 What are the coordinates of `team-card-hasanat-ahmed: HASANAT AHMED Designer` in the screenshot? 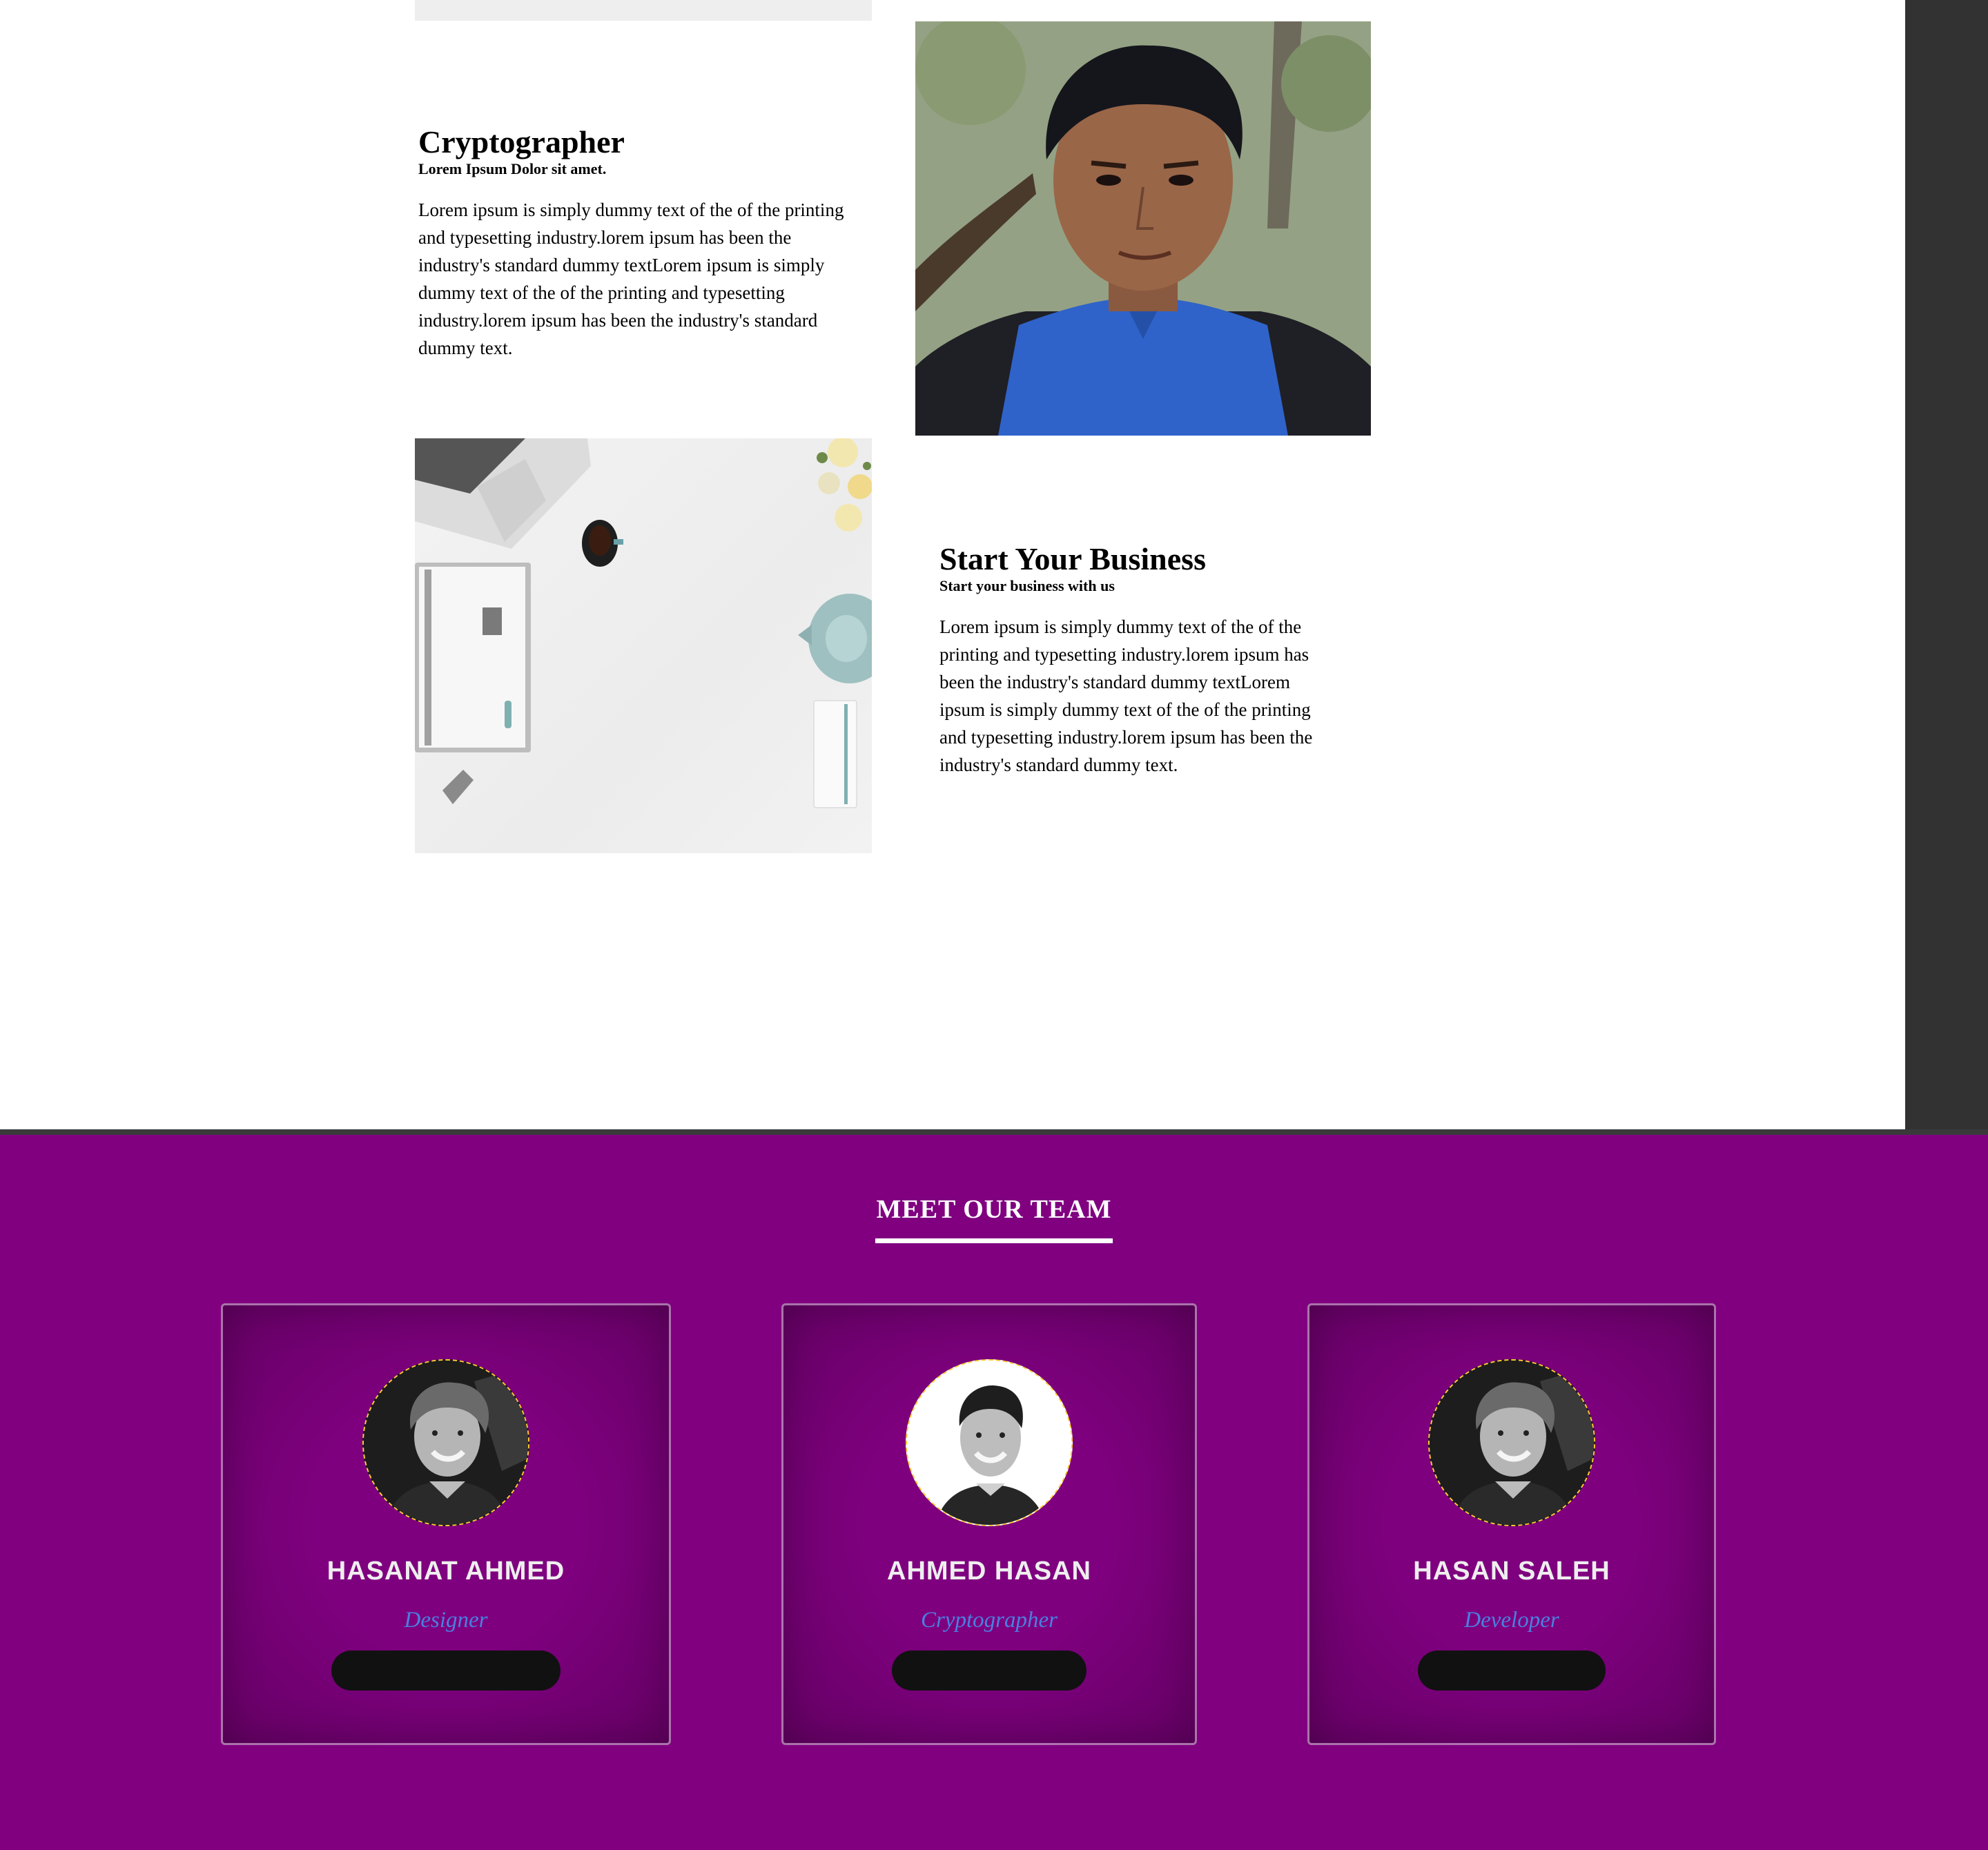 It's located at (446, 1524).